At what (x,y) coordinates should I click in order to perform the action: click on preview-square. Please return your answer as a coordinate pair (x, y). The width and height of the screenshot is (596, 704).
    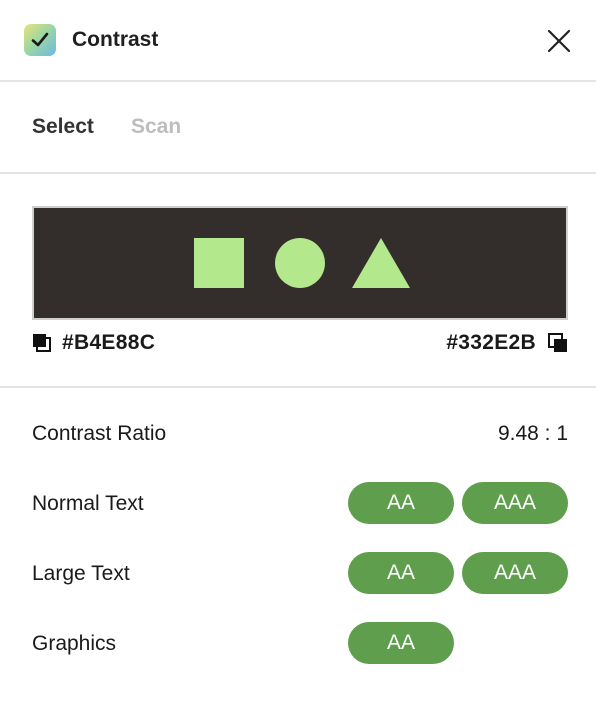
    Looking at the image, I should click on (219, 263).